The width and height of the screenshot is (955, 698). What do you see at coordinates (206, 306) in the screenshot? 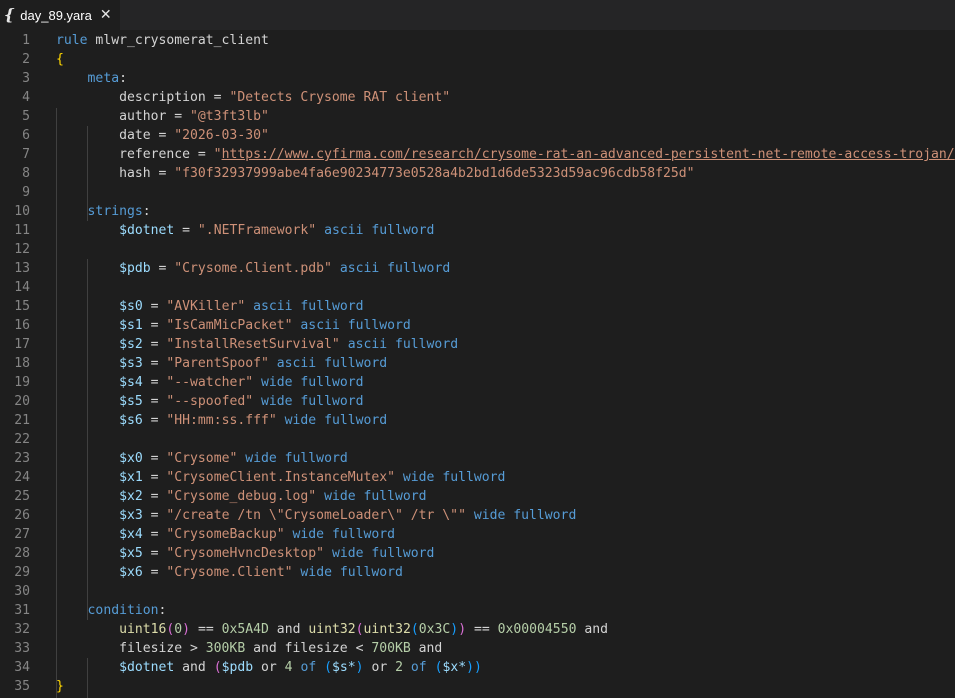
I see `code-token: "AVKiller"` at bounding box center [206, 306].